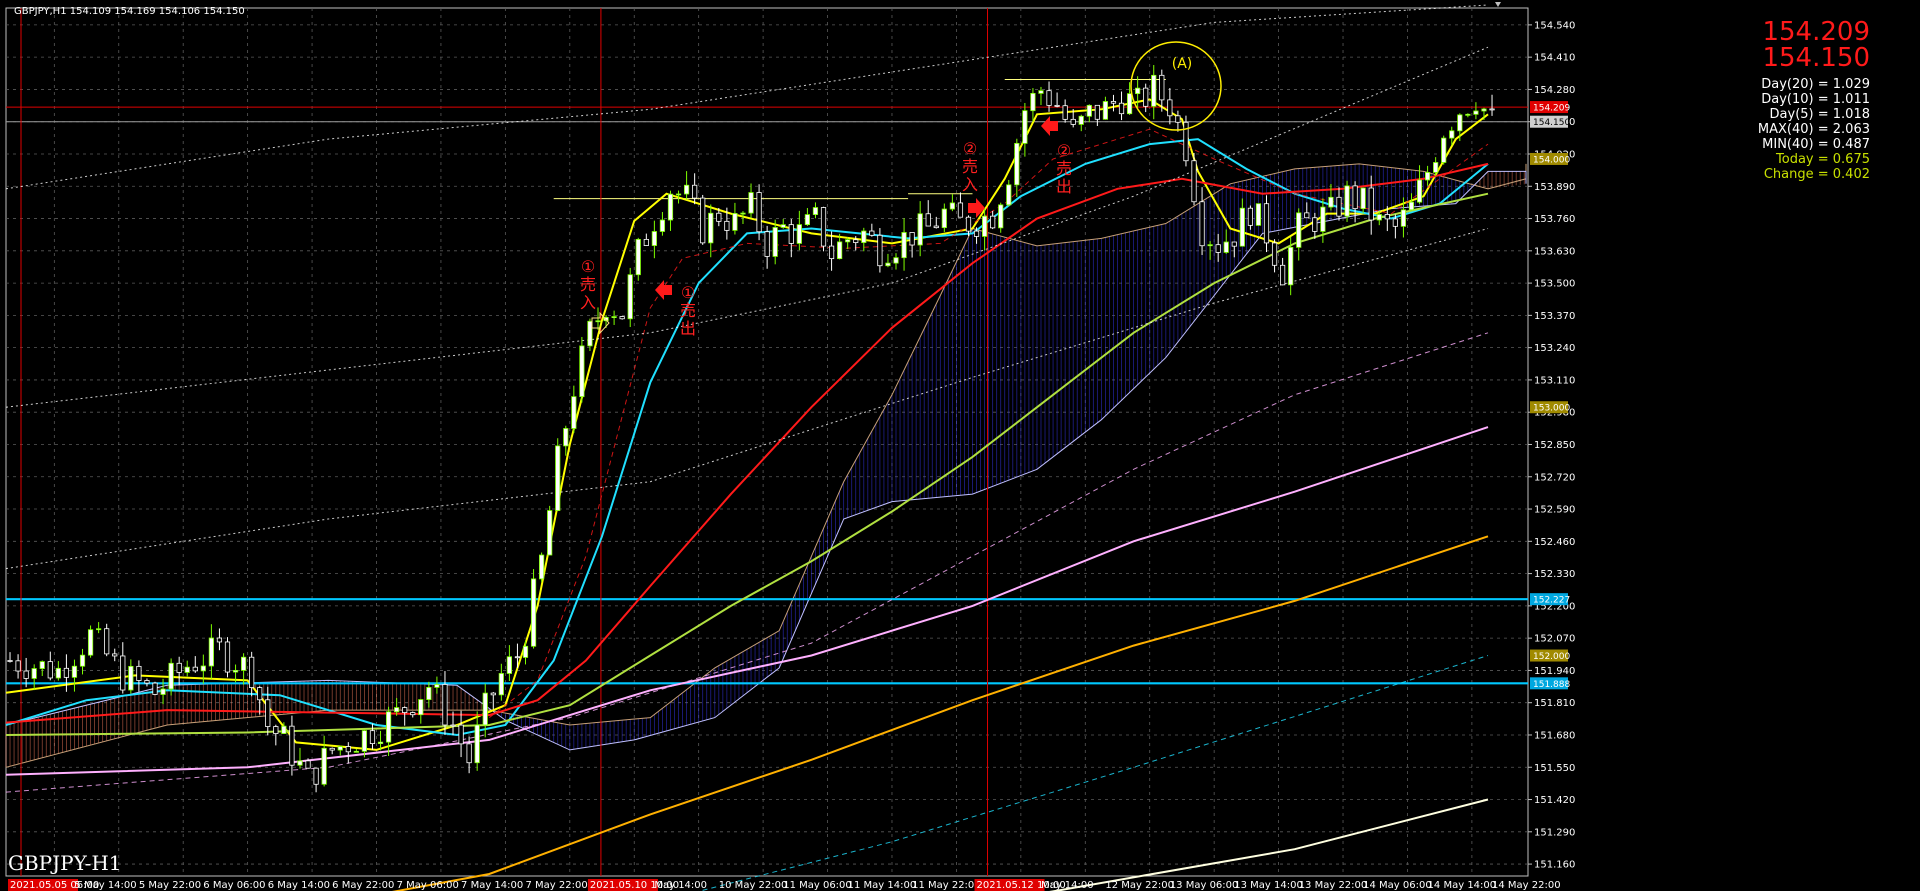 The width and height of the screenshot is (1920, 891). Describe the element at coordinates (65, 863) in the screenshot. I see `symbol-label: GBPJPY-H1` at that location.